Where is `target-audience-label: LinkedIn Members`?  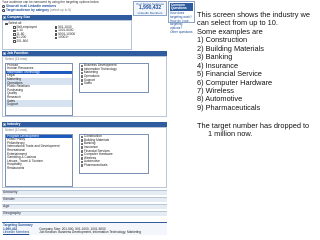 target-audience-label: LinkedIn Members is located at coordinates (150, 13).